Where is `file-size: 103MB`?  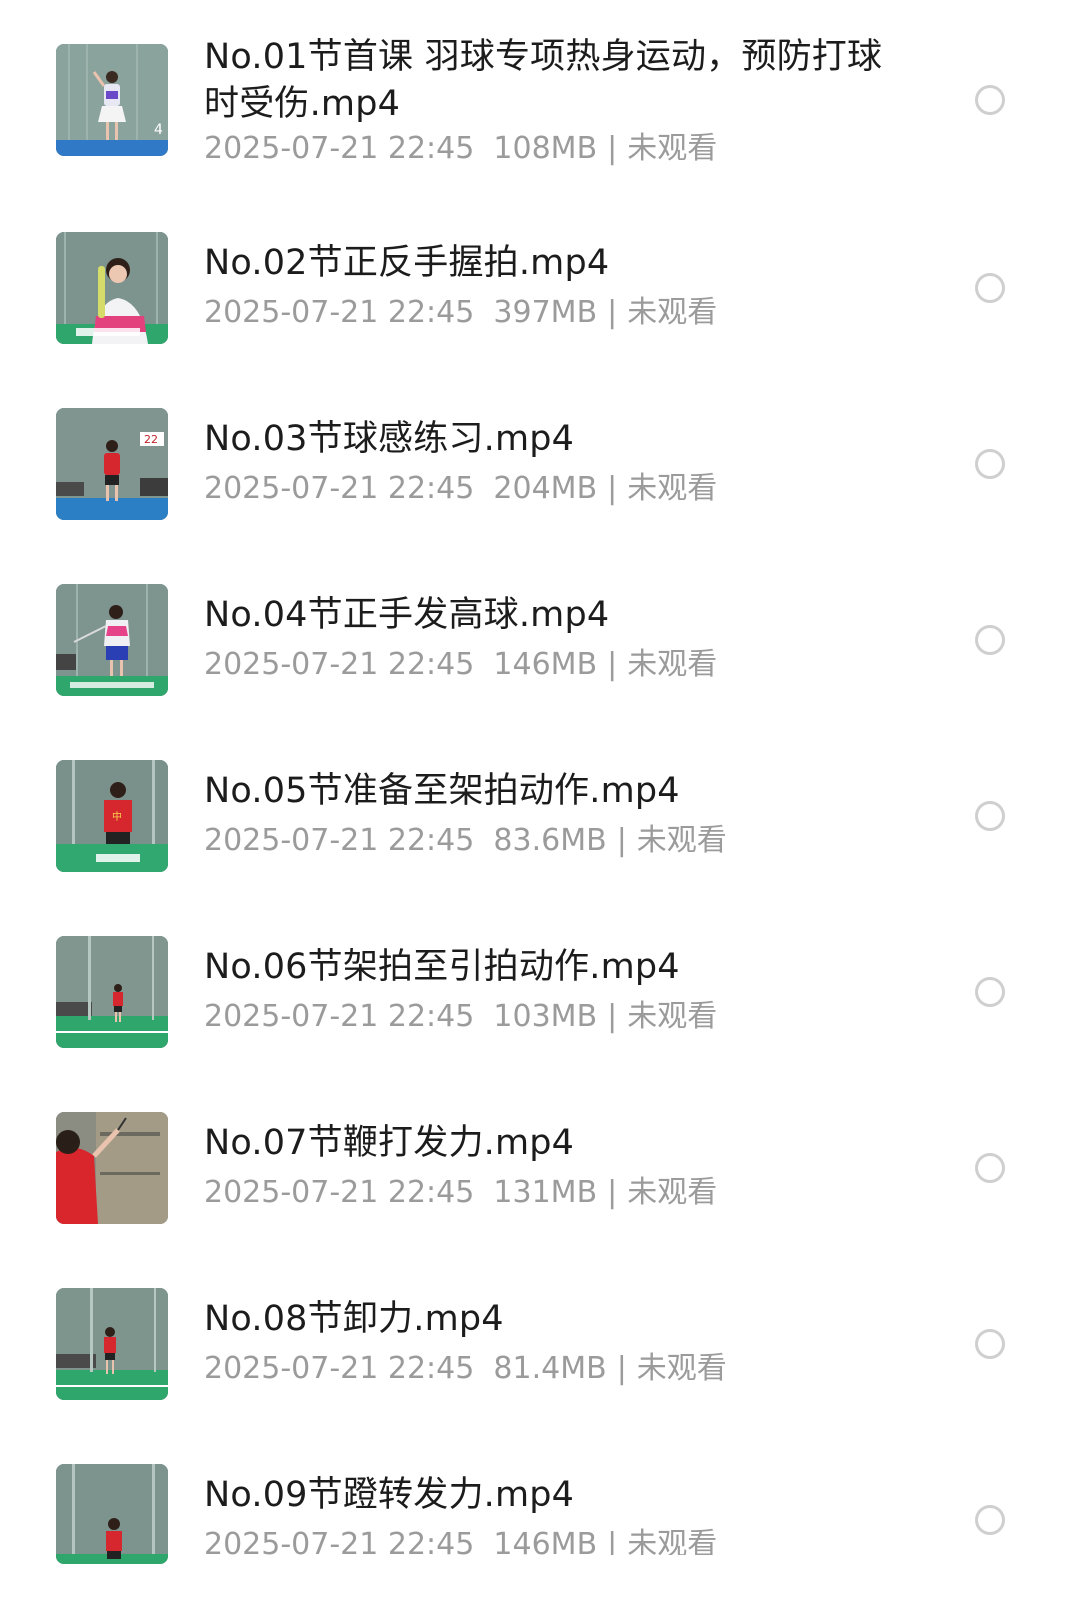 file-size: 103MB is located at coordinates (545, 1016).